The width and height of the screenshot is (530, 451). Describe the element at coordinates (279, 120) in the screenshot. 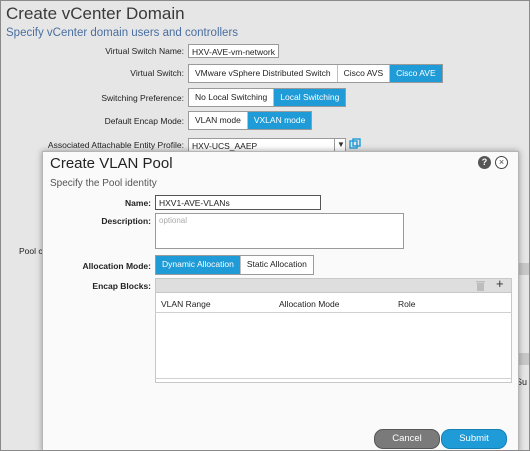

I see `encap-mode-vxlan: VXLAN mode` at that location.